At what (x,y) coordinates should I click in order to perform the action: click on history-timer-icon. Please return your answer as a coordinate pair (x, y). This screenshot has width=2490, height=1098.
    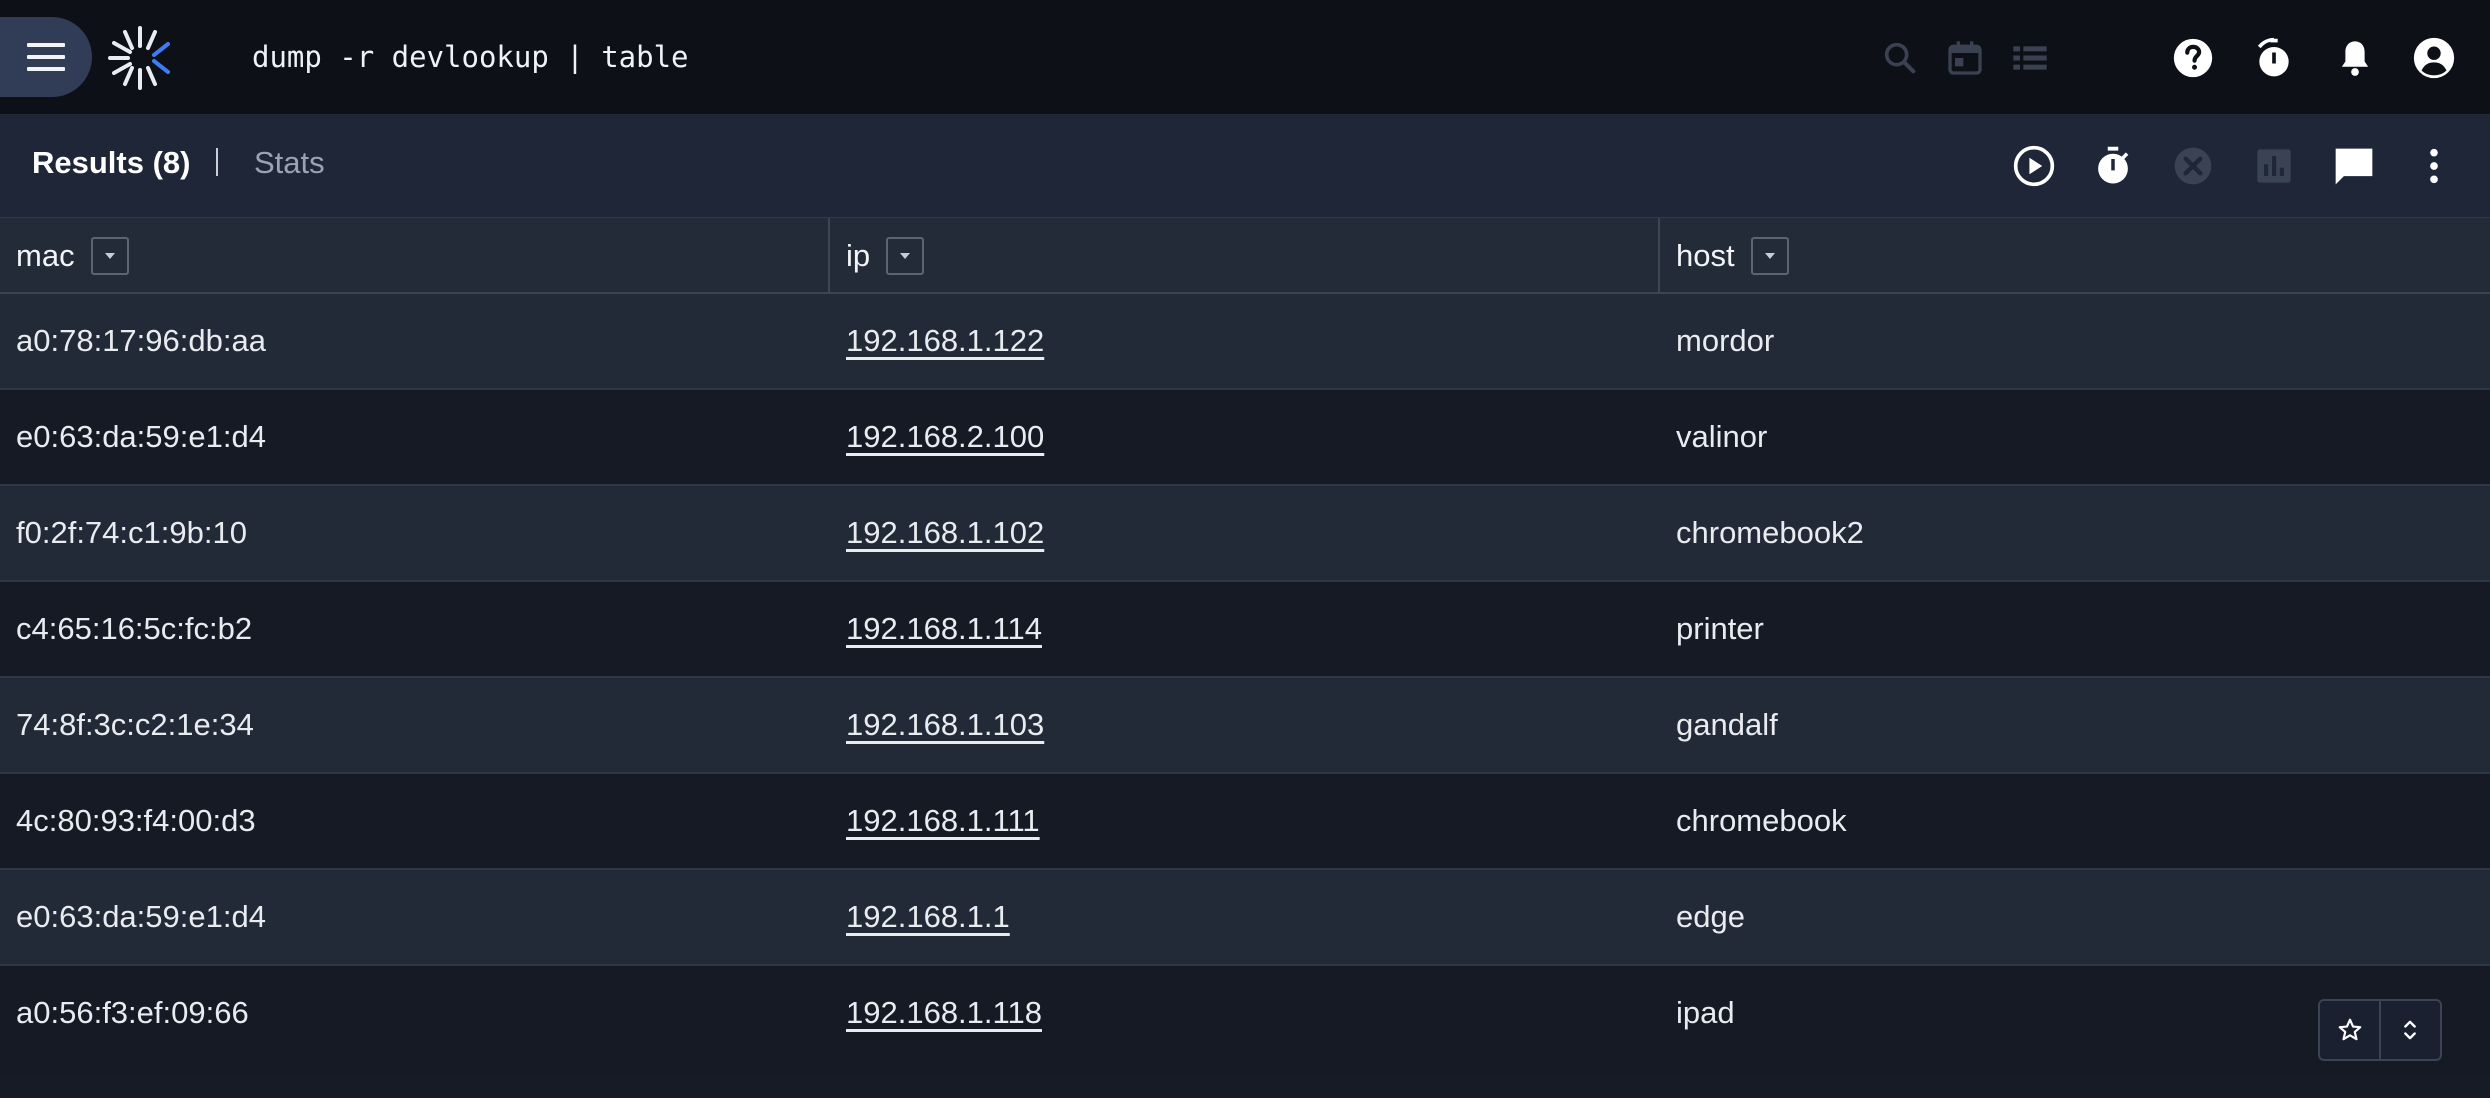
    Looking at the image, I should click on (2273, 57).